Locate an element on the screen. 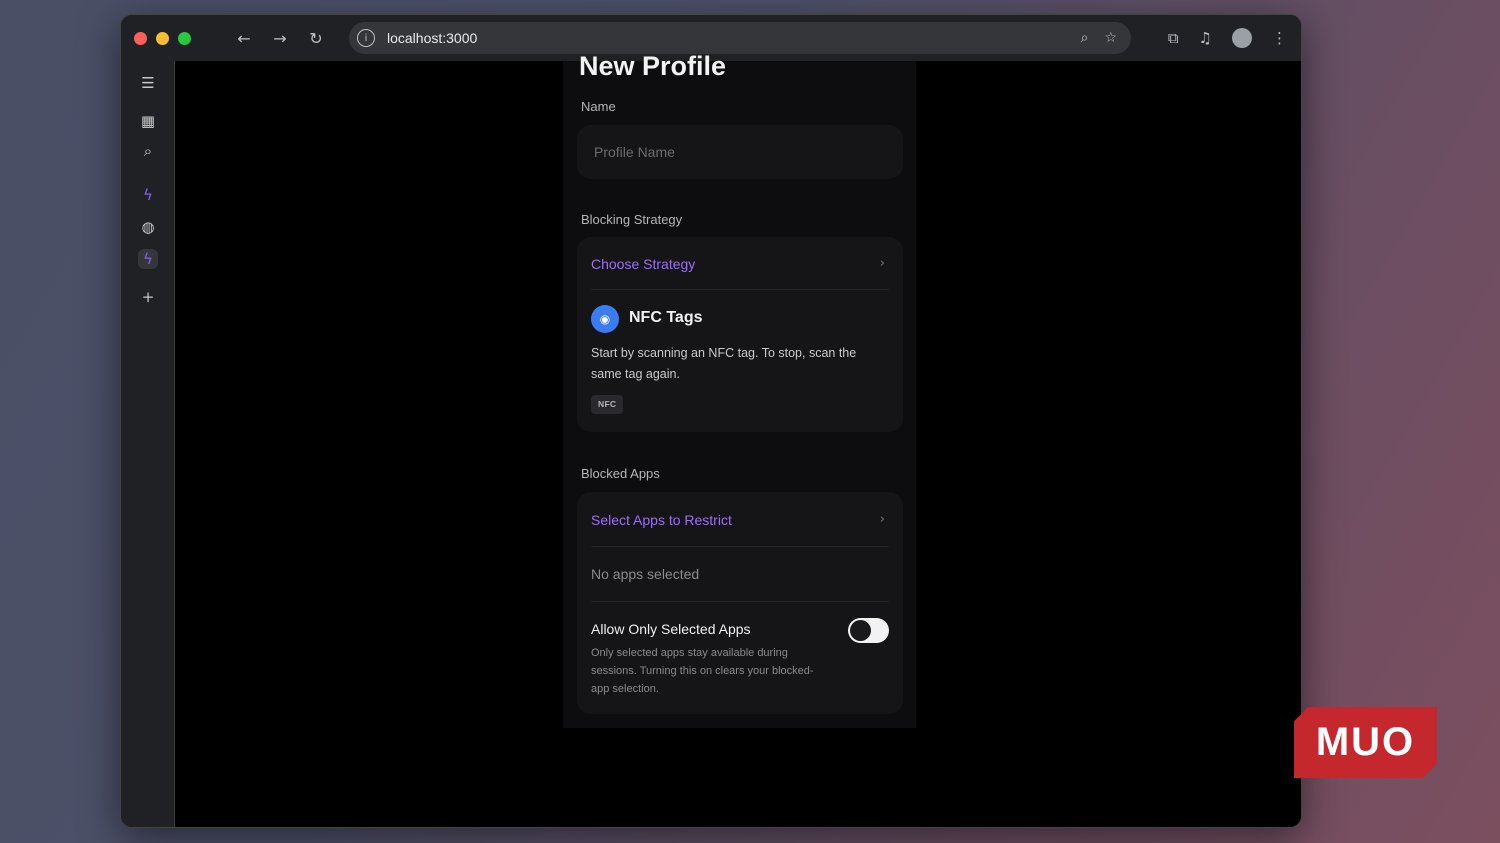  forward-arrow-icon: → is located at coordinates (280, 38).